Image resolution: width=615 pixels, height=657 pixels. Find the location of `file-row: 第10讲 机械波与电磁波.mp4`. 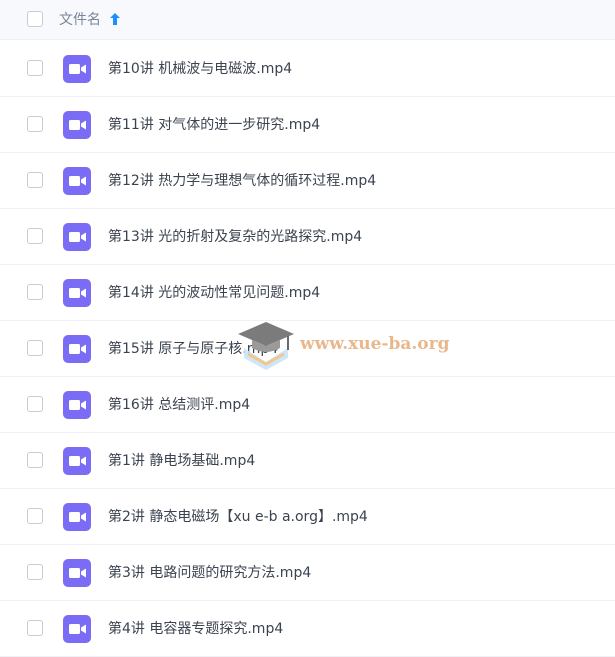

file-row: 第10讲 机械波与电磁波.mp4 is located at coordinates (307, 69).